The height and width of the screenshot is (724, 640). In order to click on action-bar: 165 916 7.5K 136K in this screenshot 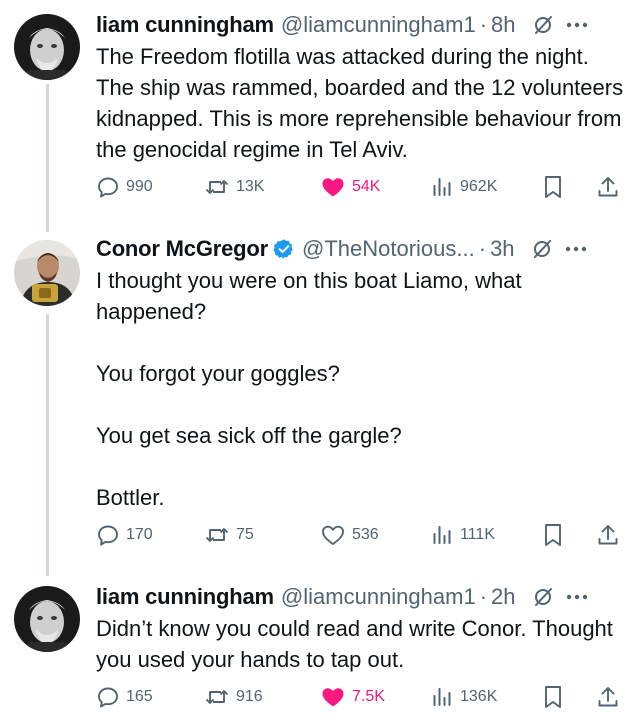, I will do `click(361, 697)`.